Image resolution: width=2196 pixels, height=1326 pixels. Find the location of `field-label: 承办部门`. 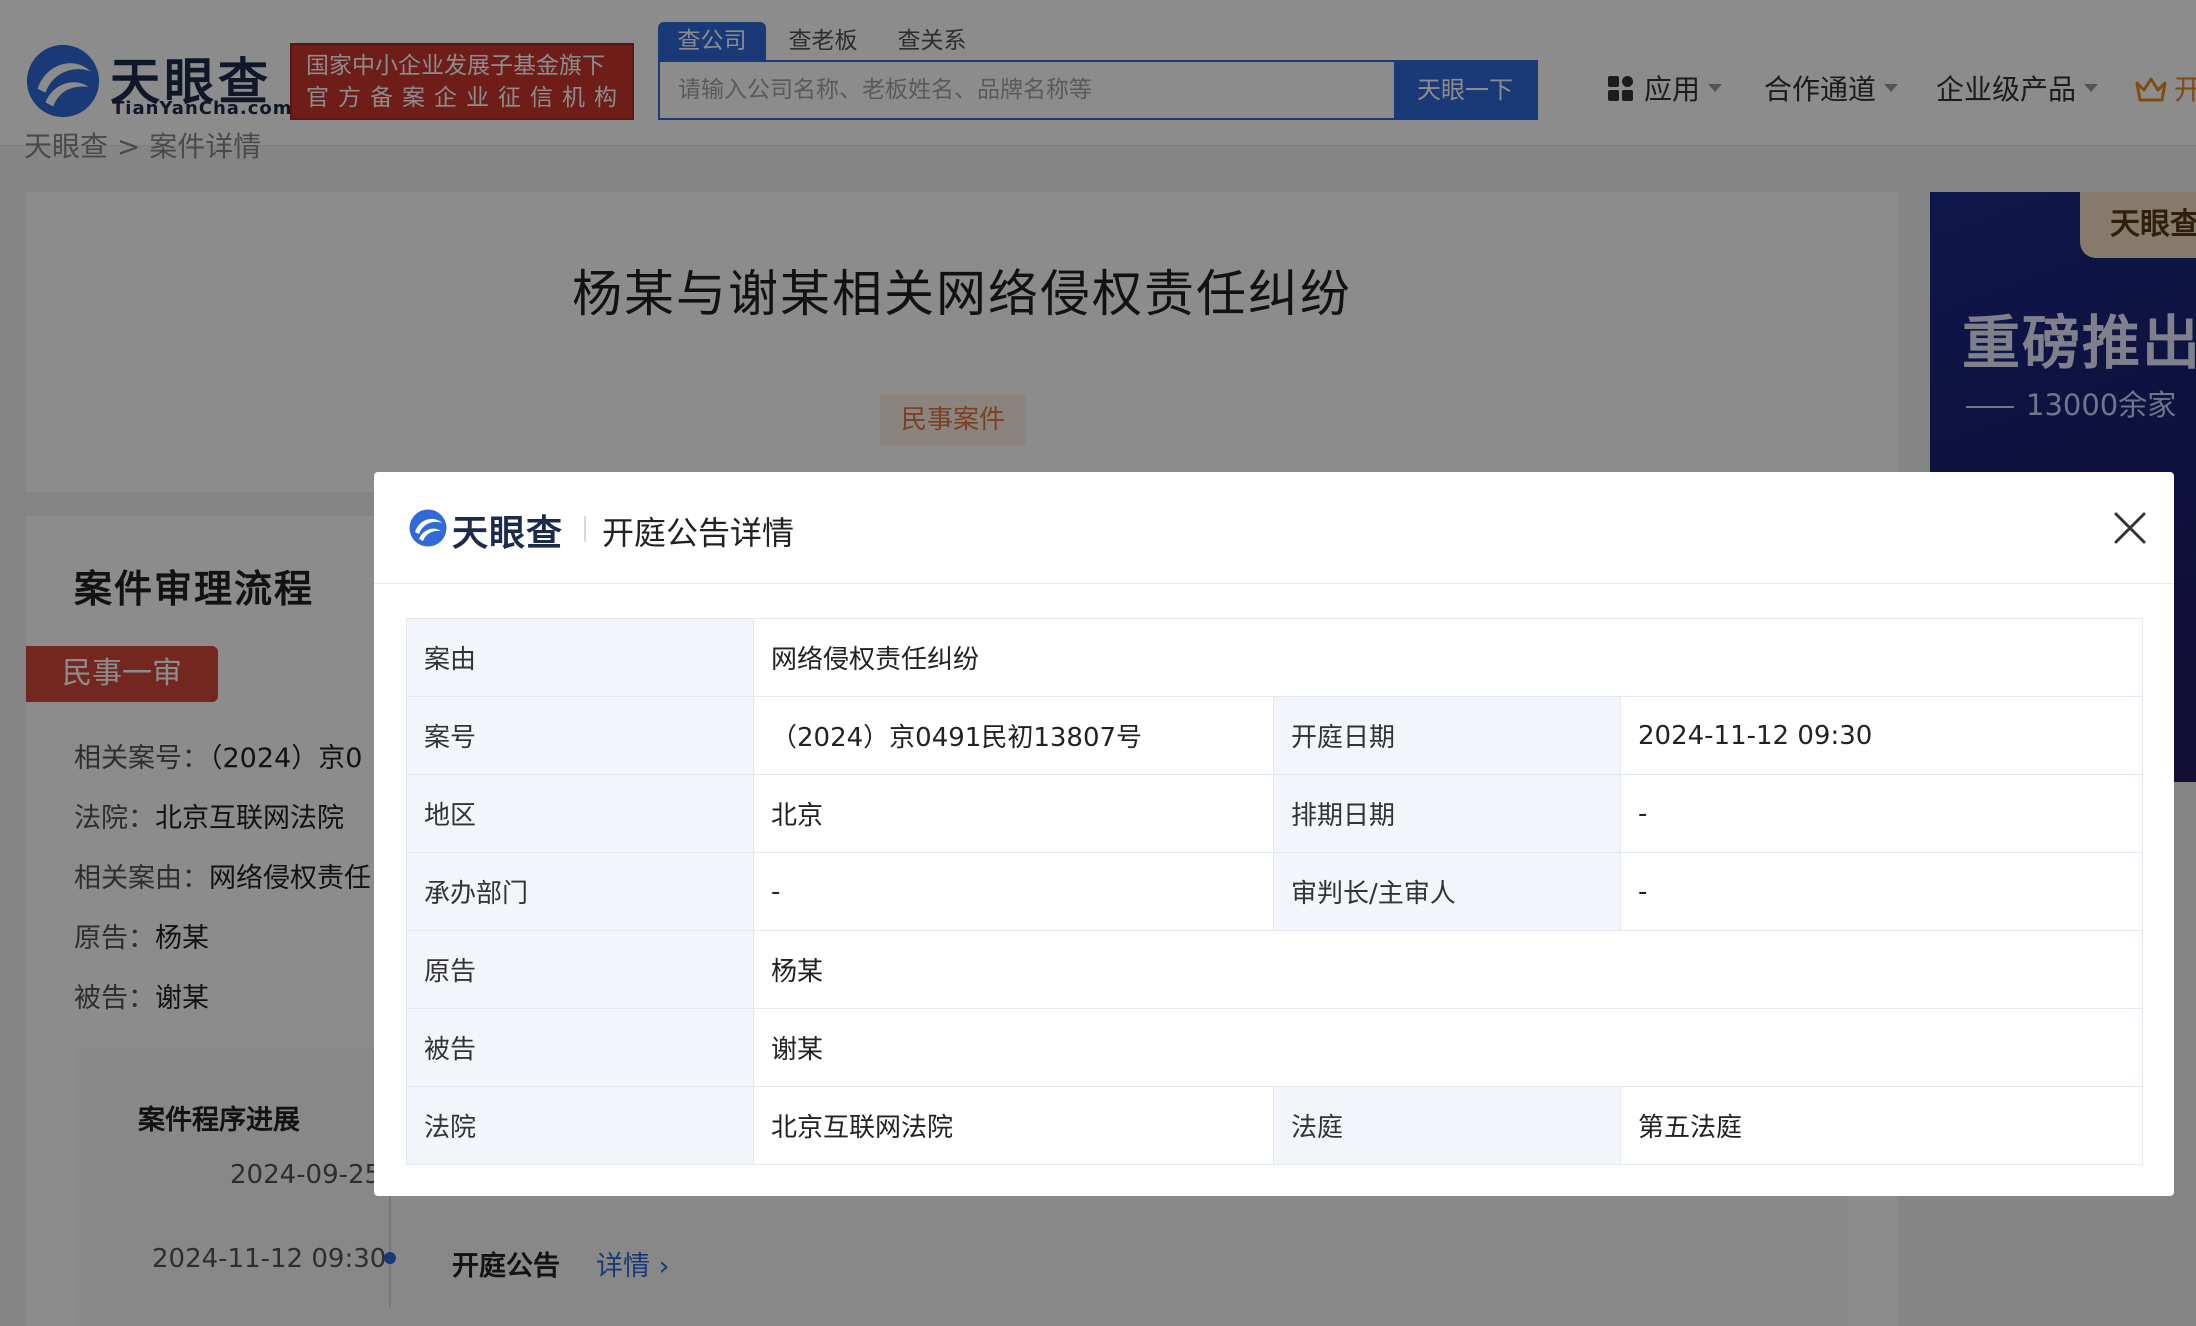

field-label: 承办部门 is located at coordinates (580, 892).